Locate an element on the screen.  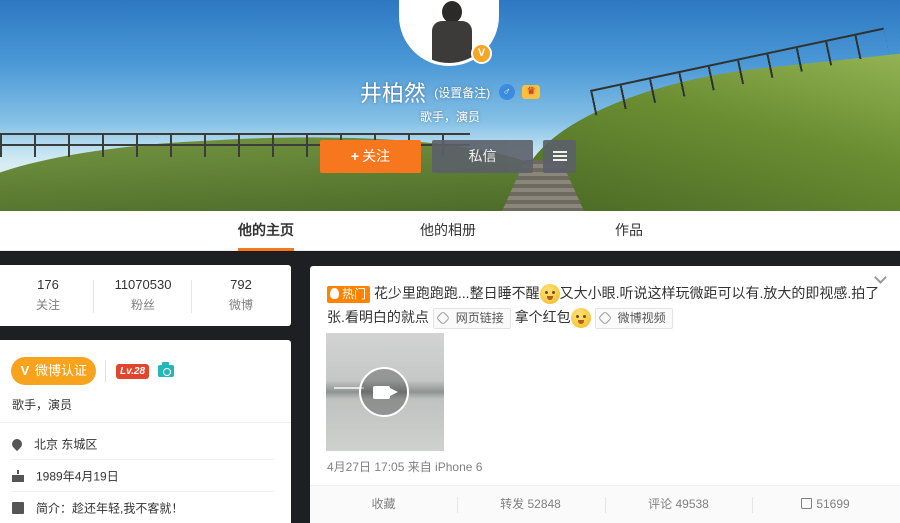
hot-label: 热门 is located at coordinates (354, 293).